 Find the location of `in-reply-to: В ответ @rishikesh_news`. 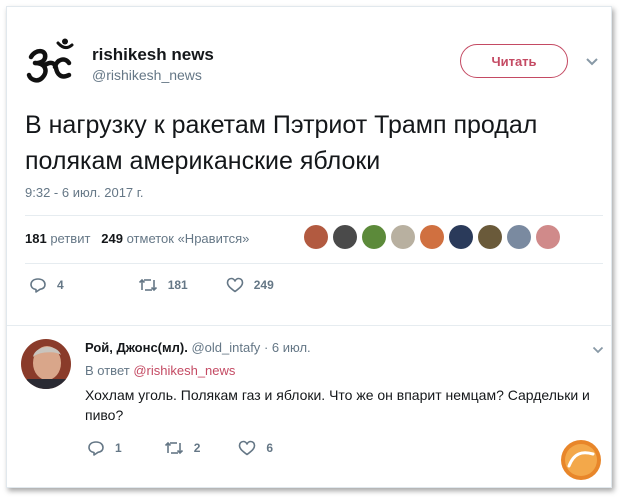

in-reply-to: В ответ @rishikesh_news is located at coordinates (160, 370).